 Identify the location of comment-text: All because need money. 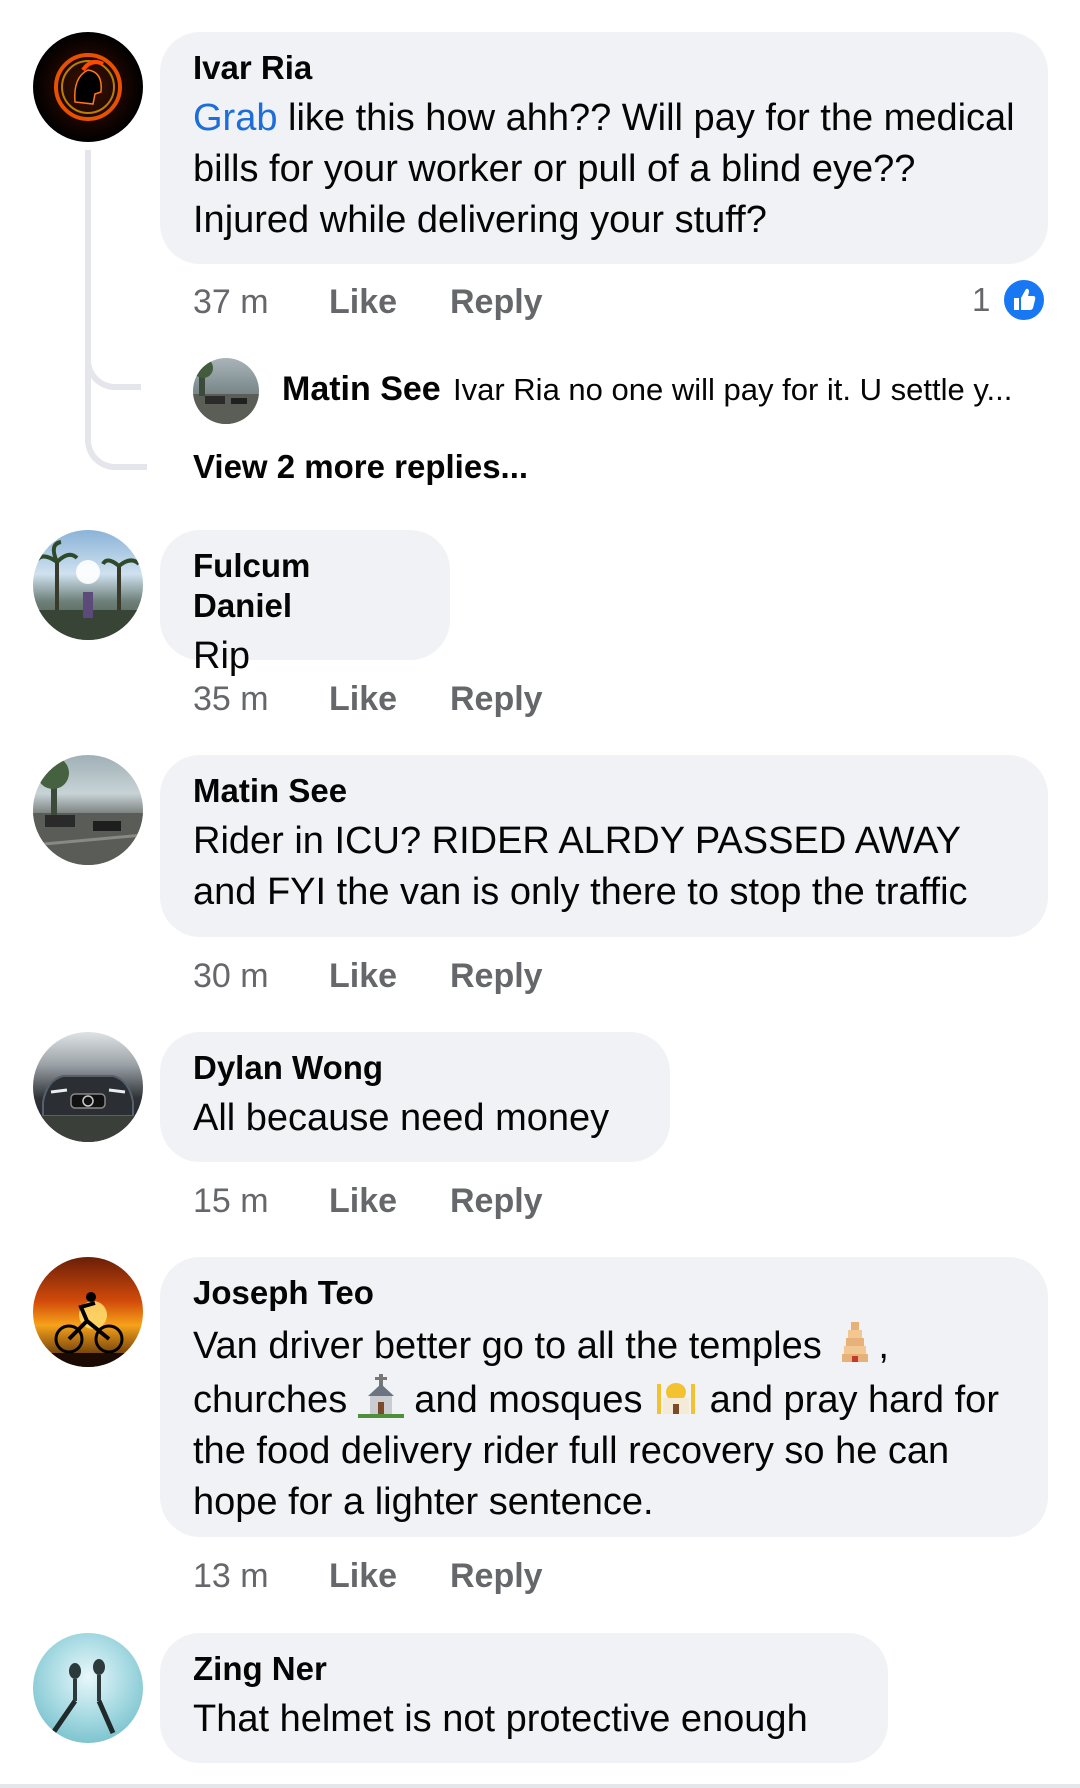
(401, 1118).